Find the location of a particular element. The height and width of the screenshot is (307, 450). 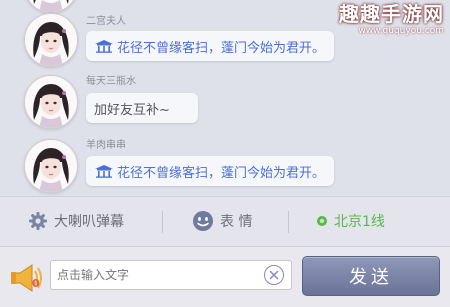

sender-name: 羊肉串串 is located at coordinates (106, 145).